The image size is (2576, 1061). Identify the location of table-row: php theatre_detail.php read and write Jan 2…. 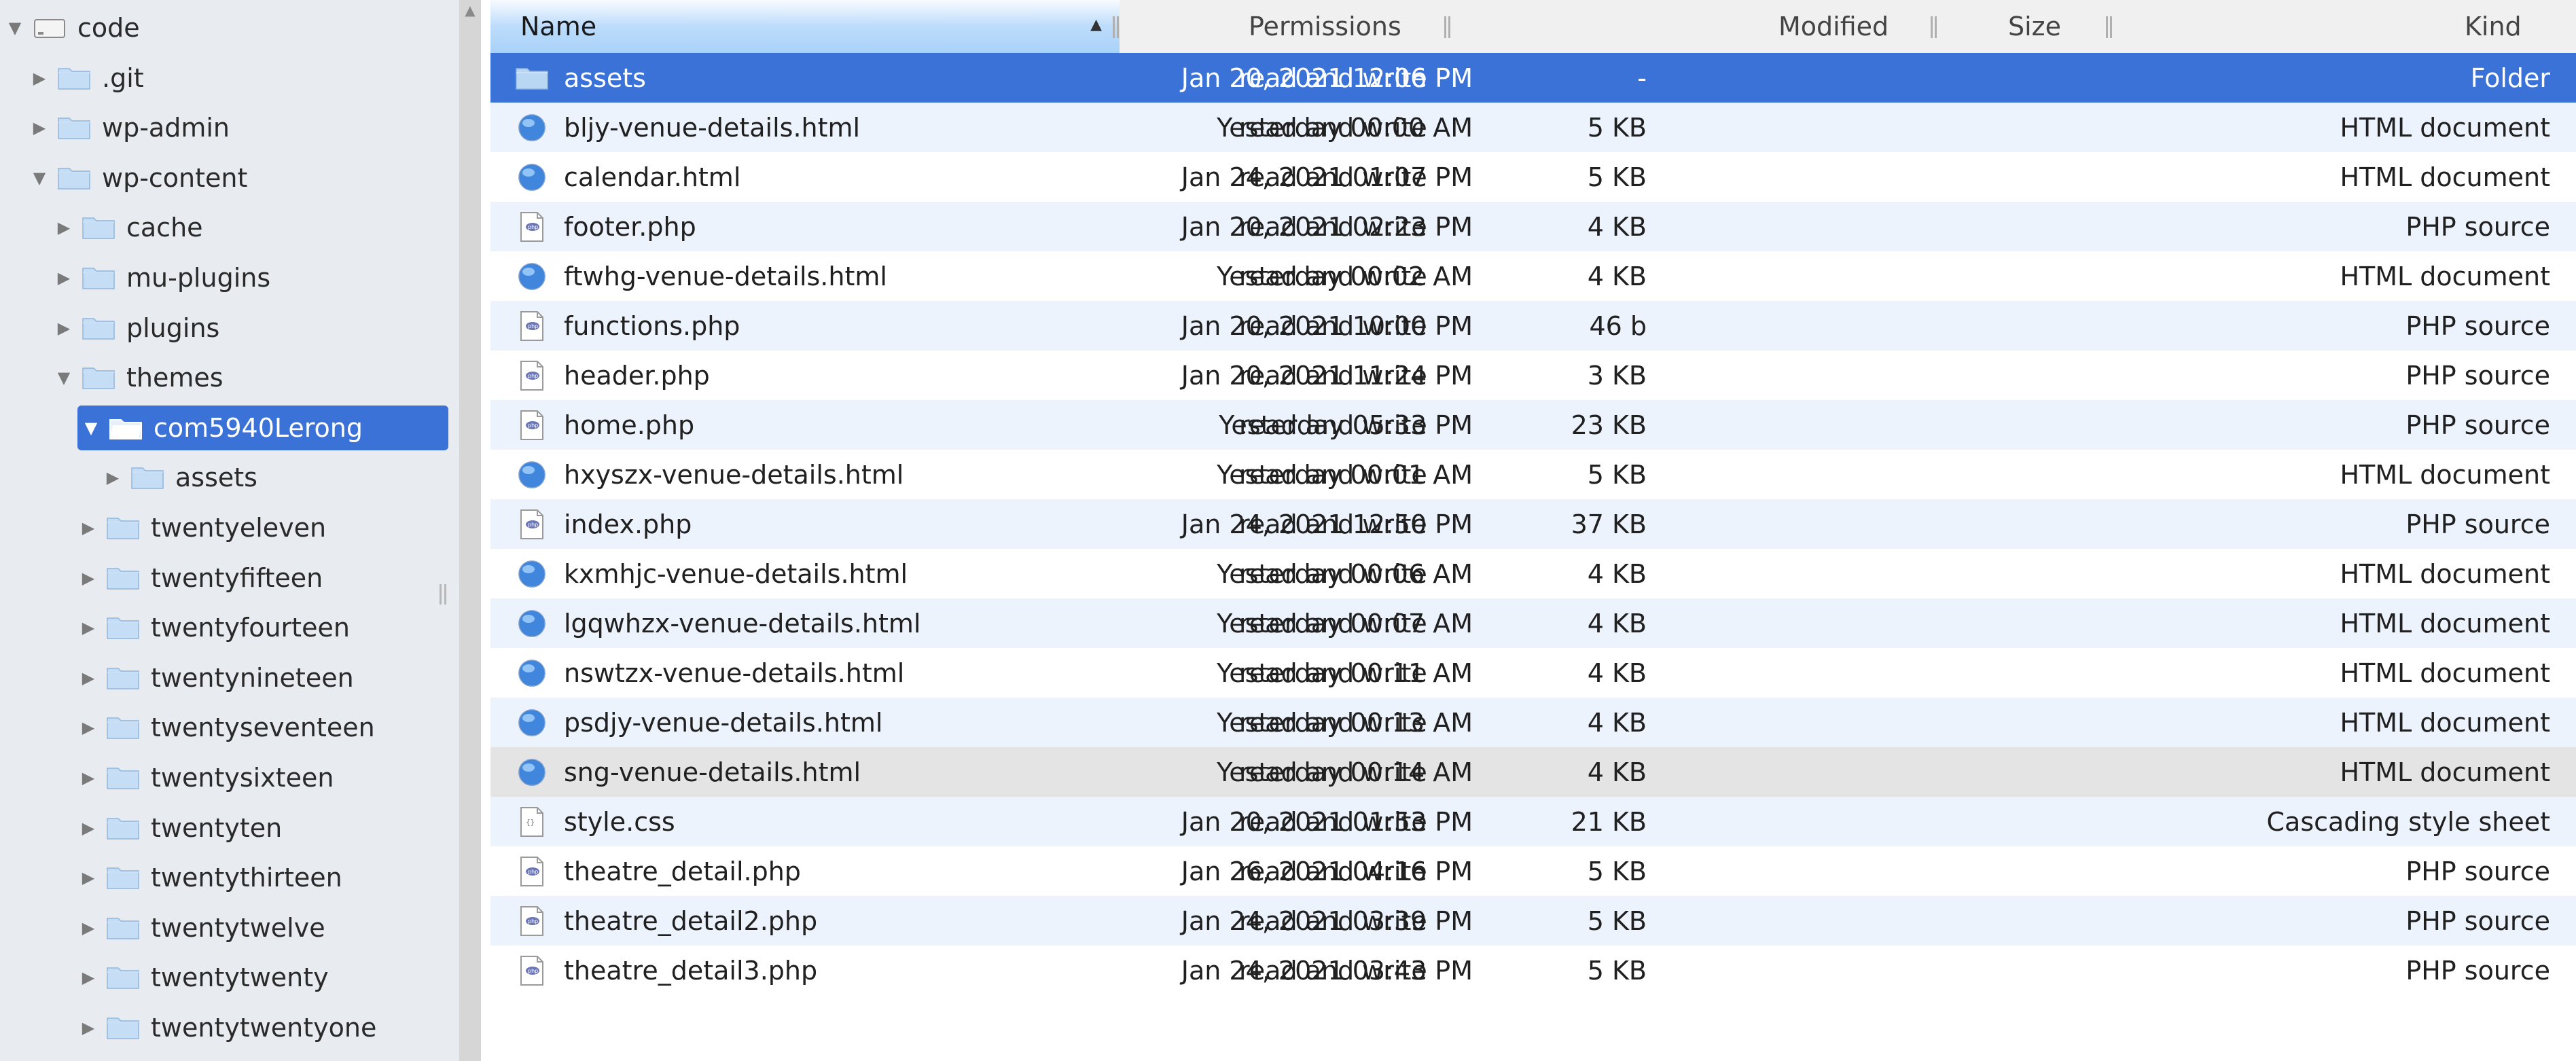
(1533, 871).